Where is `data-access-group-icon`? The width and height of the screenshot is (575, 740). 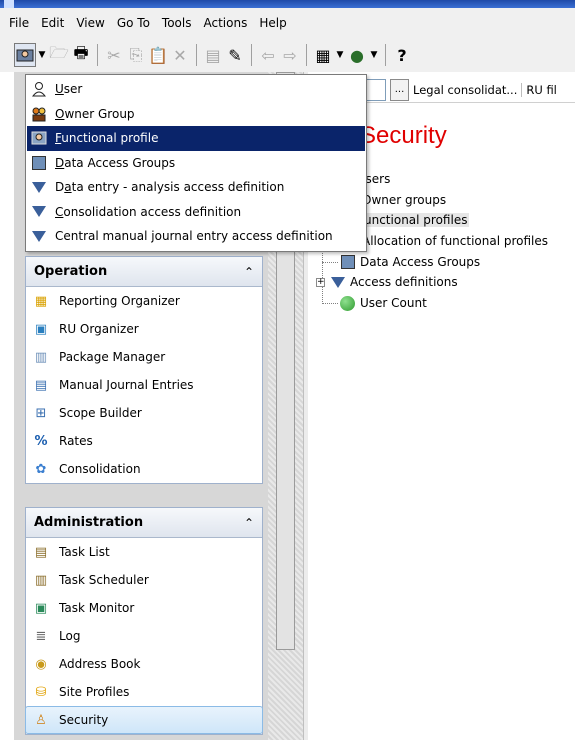 data-access-group-icon is located at coordinates (39, 163).